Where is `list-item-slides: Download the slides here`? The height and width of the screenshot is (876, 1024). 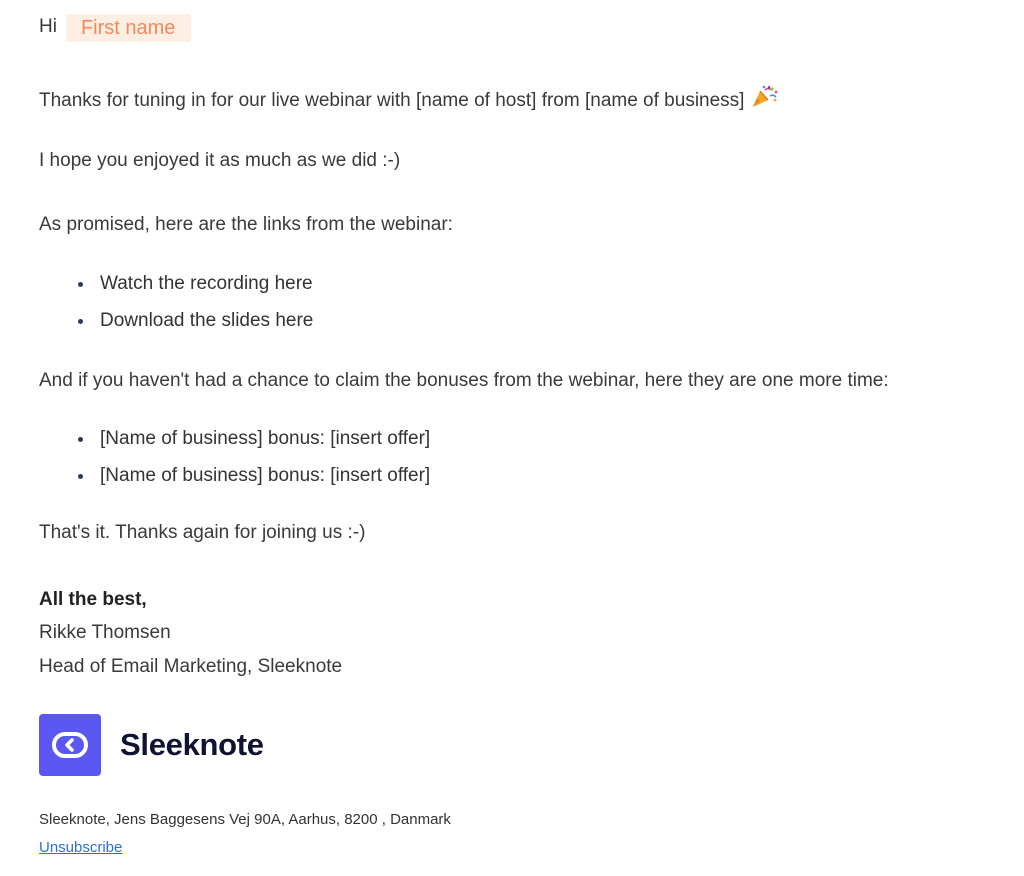
list-item-slides: Download the slides here is located at coordinates (176, 328).